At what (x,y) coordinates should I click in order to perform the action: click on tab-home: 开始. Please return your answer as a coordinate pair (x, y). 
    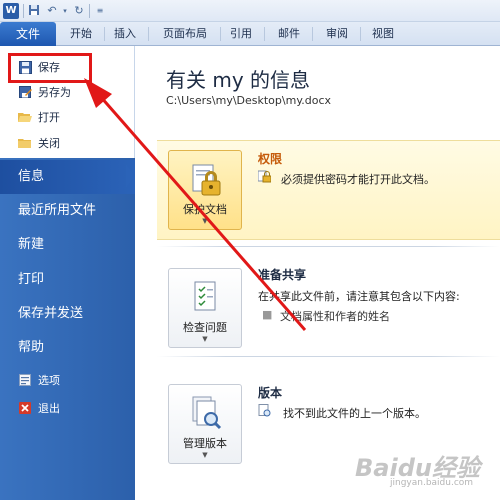
    Looking at the image, I should click on (81, 34).